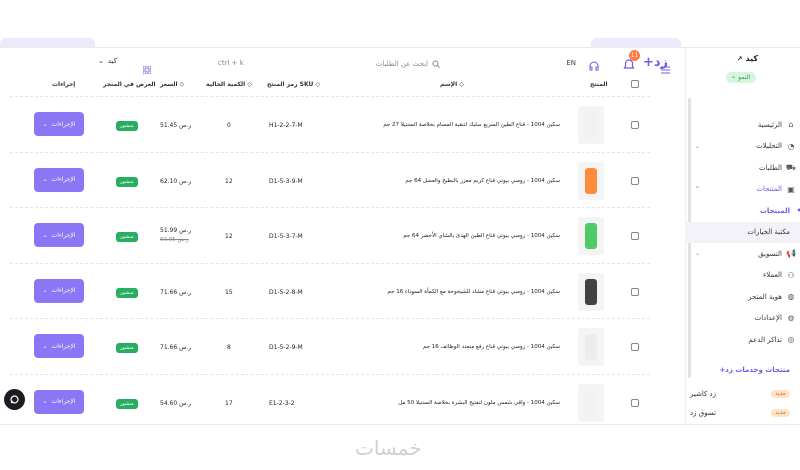 The width and height of the screenshot is (800, 470). Describe the element at coordinates (742, 147) in the screenshot. I see `sidebar-item-1: ◔ التحليلات ⌄` at that location.